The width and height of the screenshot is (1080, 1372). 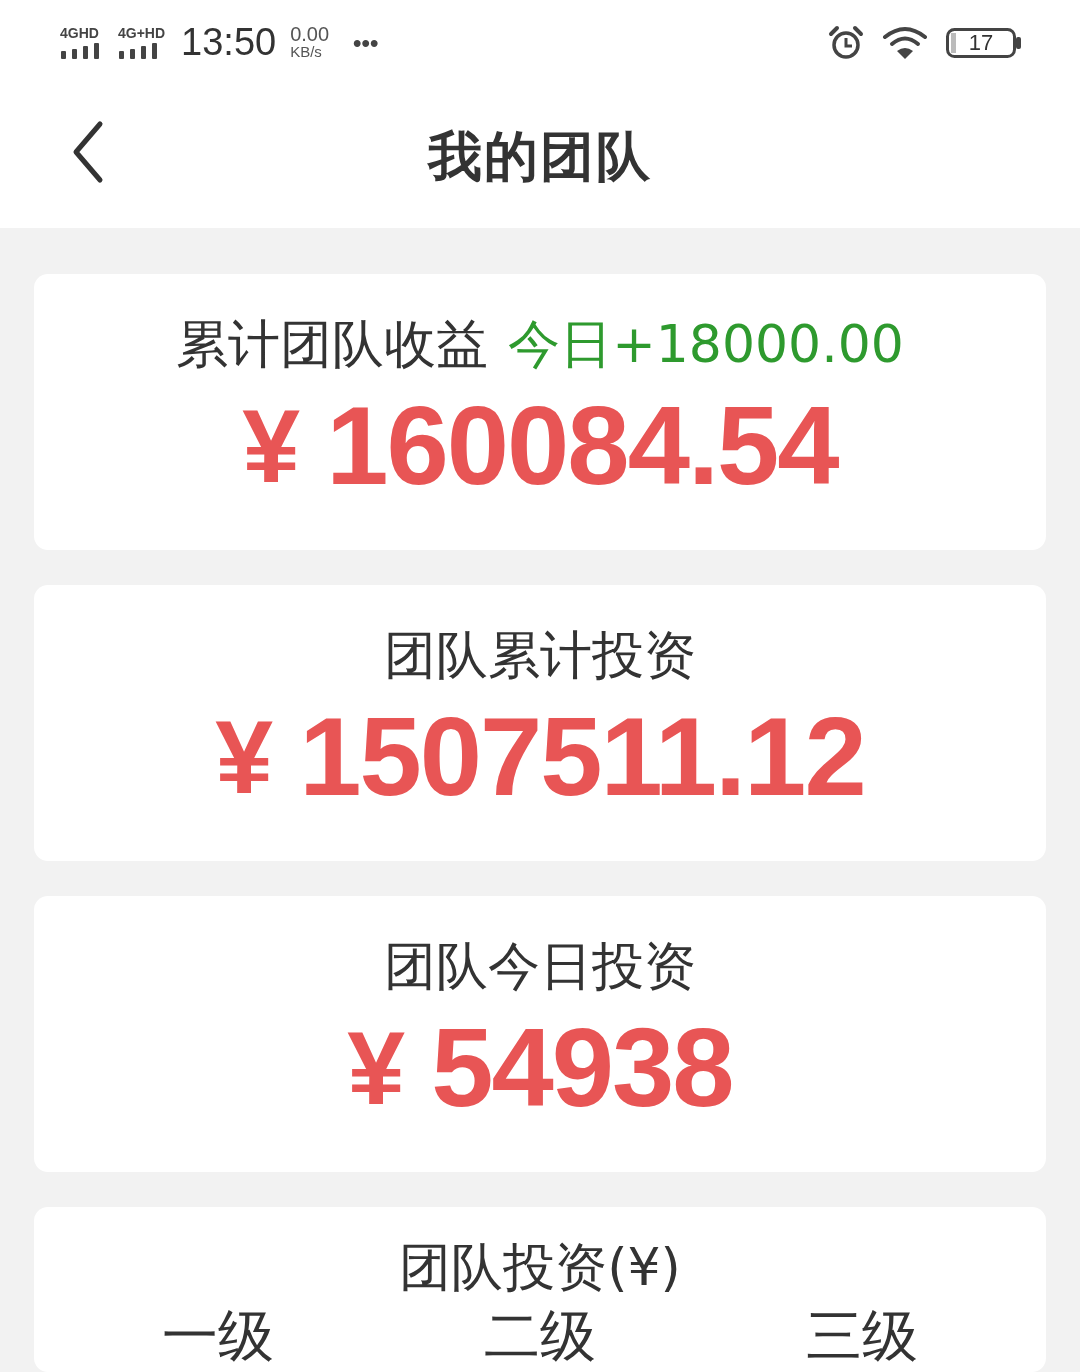 What do you see at coordinates (229, 42) in the screenshot?
I see `clock: 13:50` at bounding box center [229, 42].